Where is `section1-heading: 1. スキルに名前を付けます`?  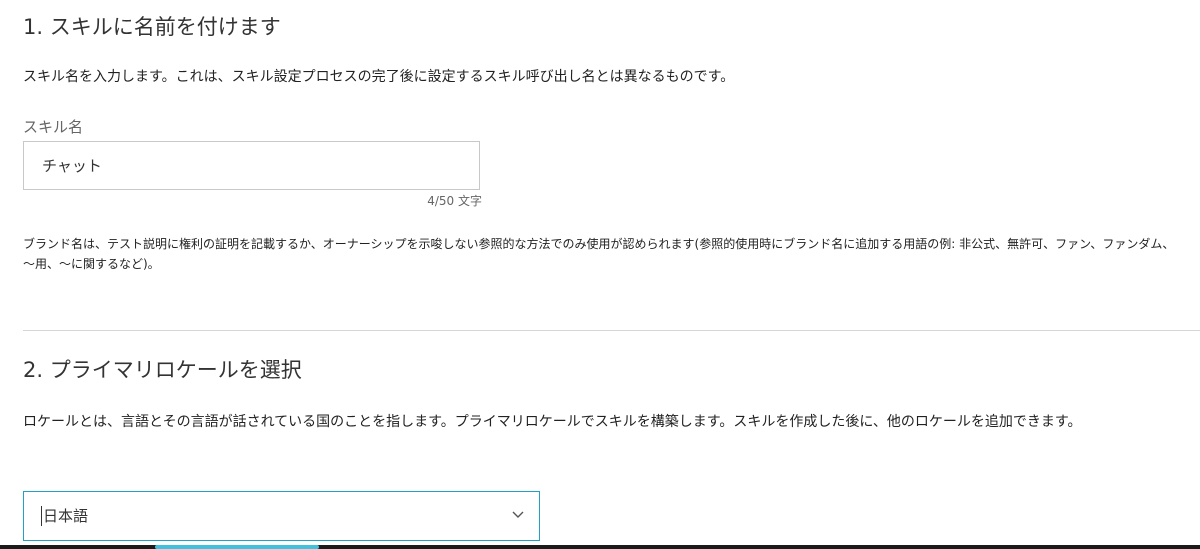
section1-heading: 1. スキルに名前を付けます is located at coordinates (152, 27).